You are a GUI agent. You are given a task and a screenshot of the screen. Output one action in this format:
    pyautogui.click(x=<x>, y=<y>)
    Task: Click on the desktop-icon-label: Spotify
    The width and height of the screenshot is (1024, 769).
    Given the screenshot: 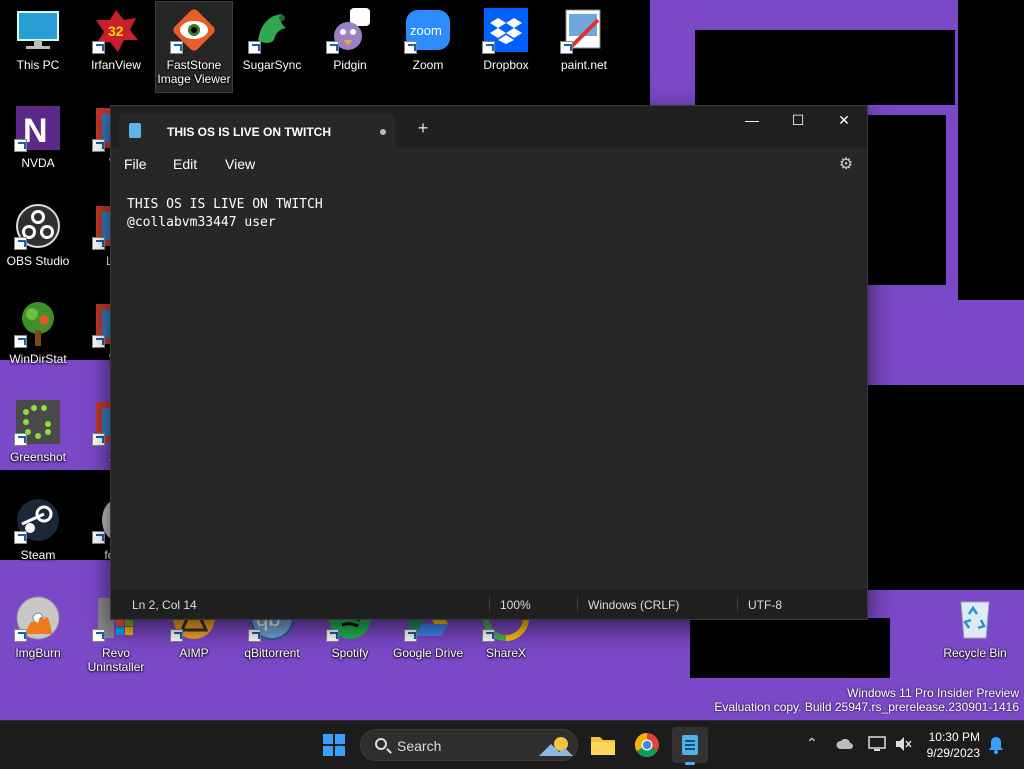 What is the action you would take?
    pyautogui.click(x=350, y=653)
    